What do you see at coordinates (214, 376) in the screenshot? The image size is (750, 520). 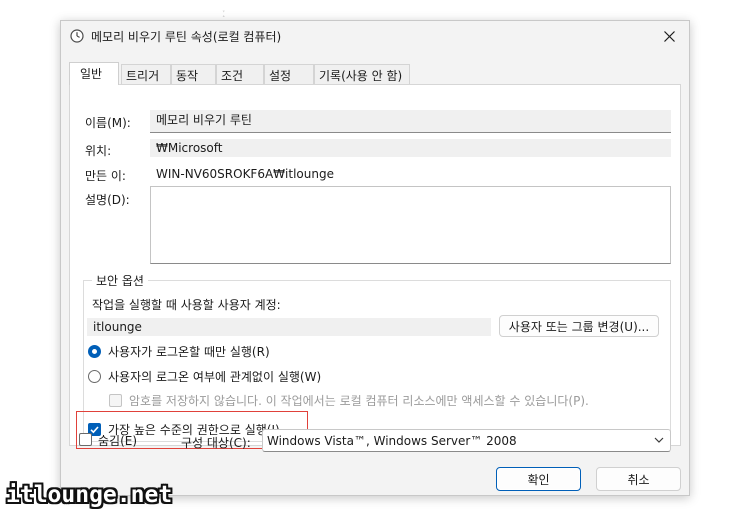 I see `radio-whether-label: 사용자의 로그온 여부에 관계없이 실행(W)` at bounding box center [214, 376].